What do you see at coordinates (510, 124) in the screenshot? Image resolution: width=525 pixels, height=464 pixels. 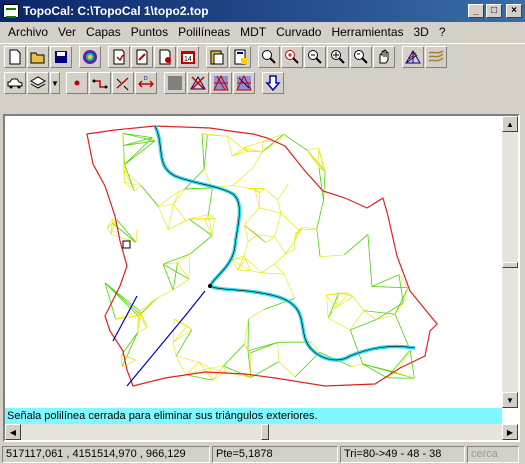 I see `scroll-up-button: ▲` at bounding box center [510, 124].